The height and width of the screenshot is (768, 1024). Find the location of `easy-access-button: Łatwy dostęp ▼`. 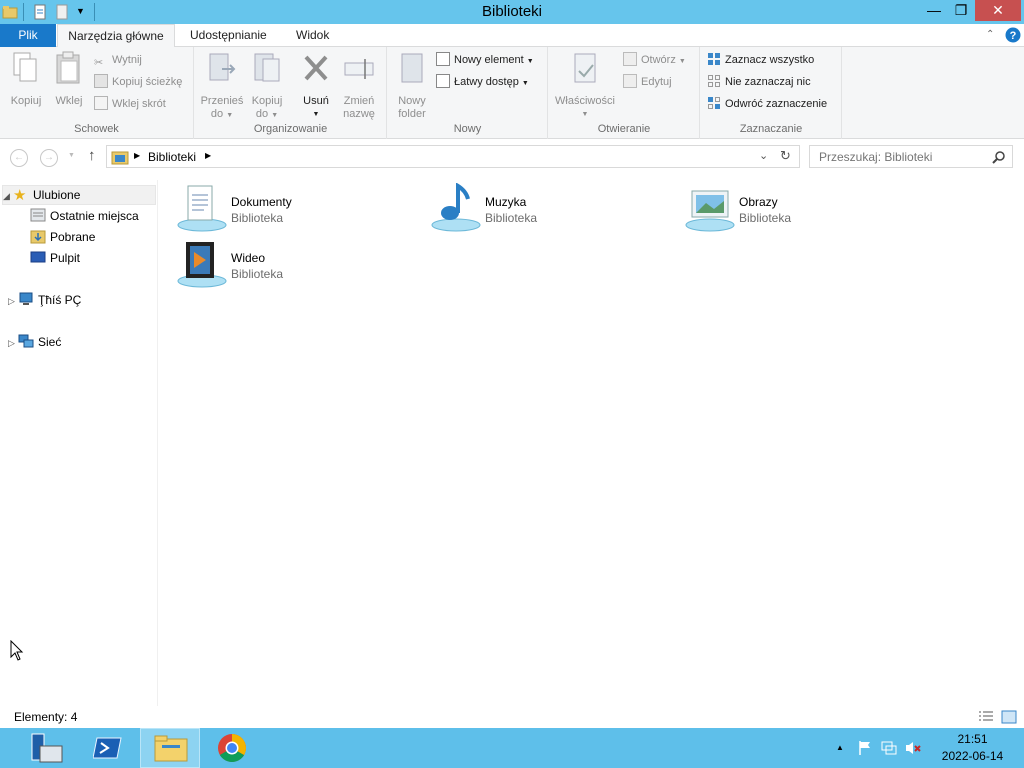

easy-access-button: Łatwy dostęp ▼ is located at coordinates (482, 83).